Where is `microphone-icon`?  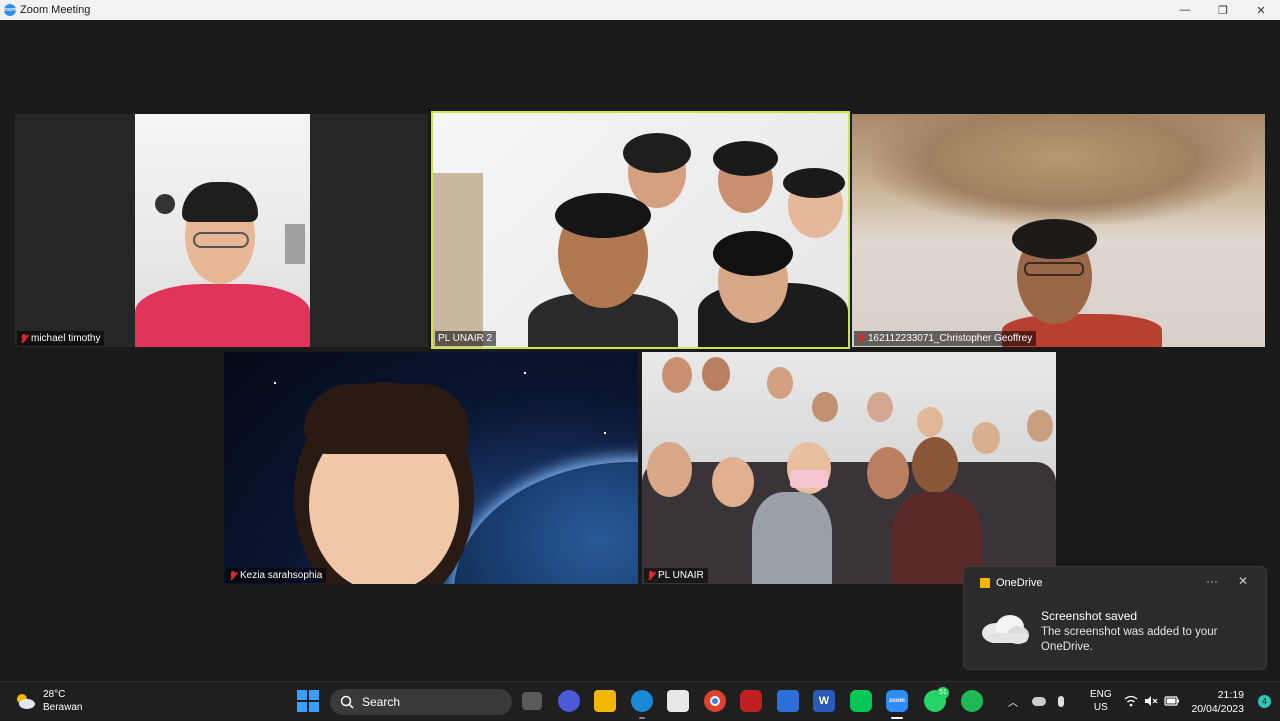 microphone-icon is located at coordinates (1061, 701).